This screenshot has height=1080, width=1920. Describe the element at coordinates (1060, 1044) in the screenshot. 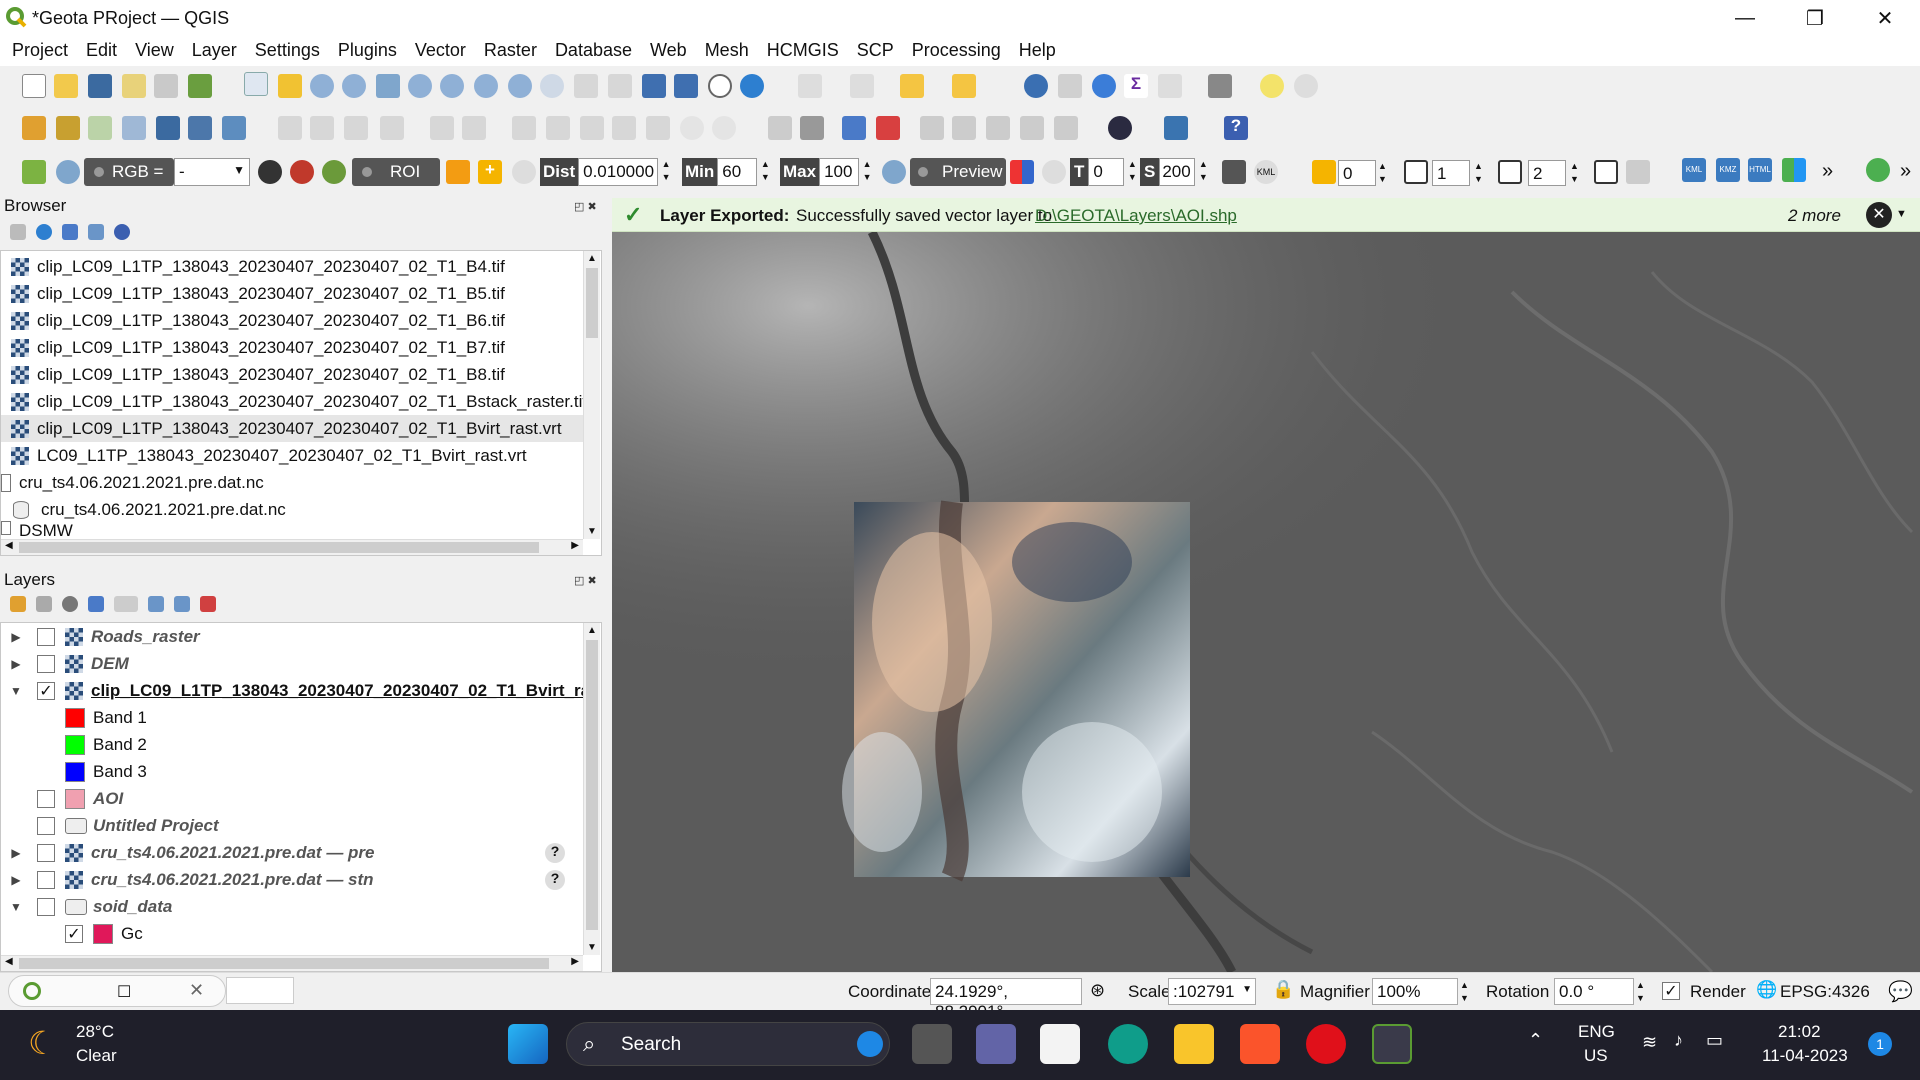

I see `microsoft-store-icon` at that location.